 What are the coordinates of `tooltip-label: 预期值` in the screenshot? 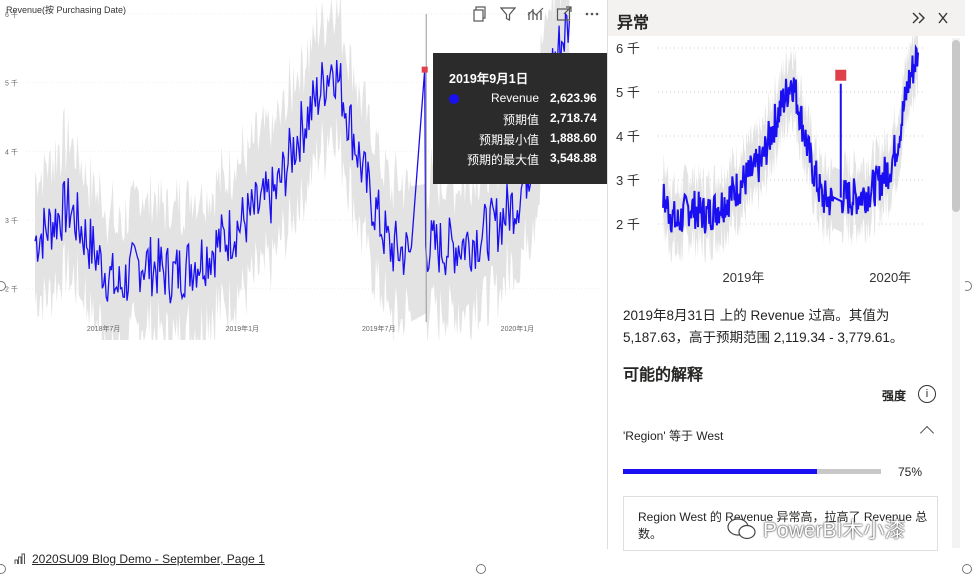 It's located at (520, 120).